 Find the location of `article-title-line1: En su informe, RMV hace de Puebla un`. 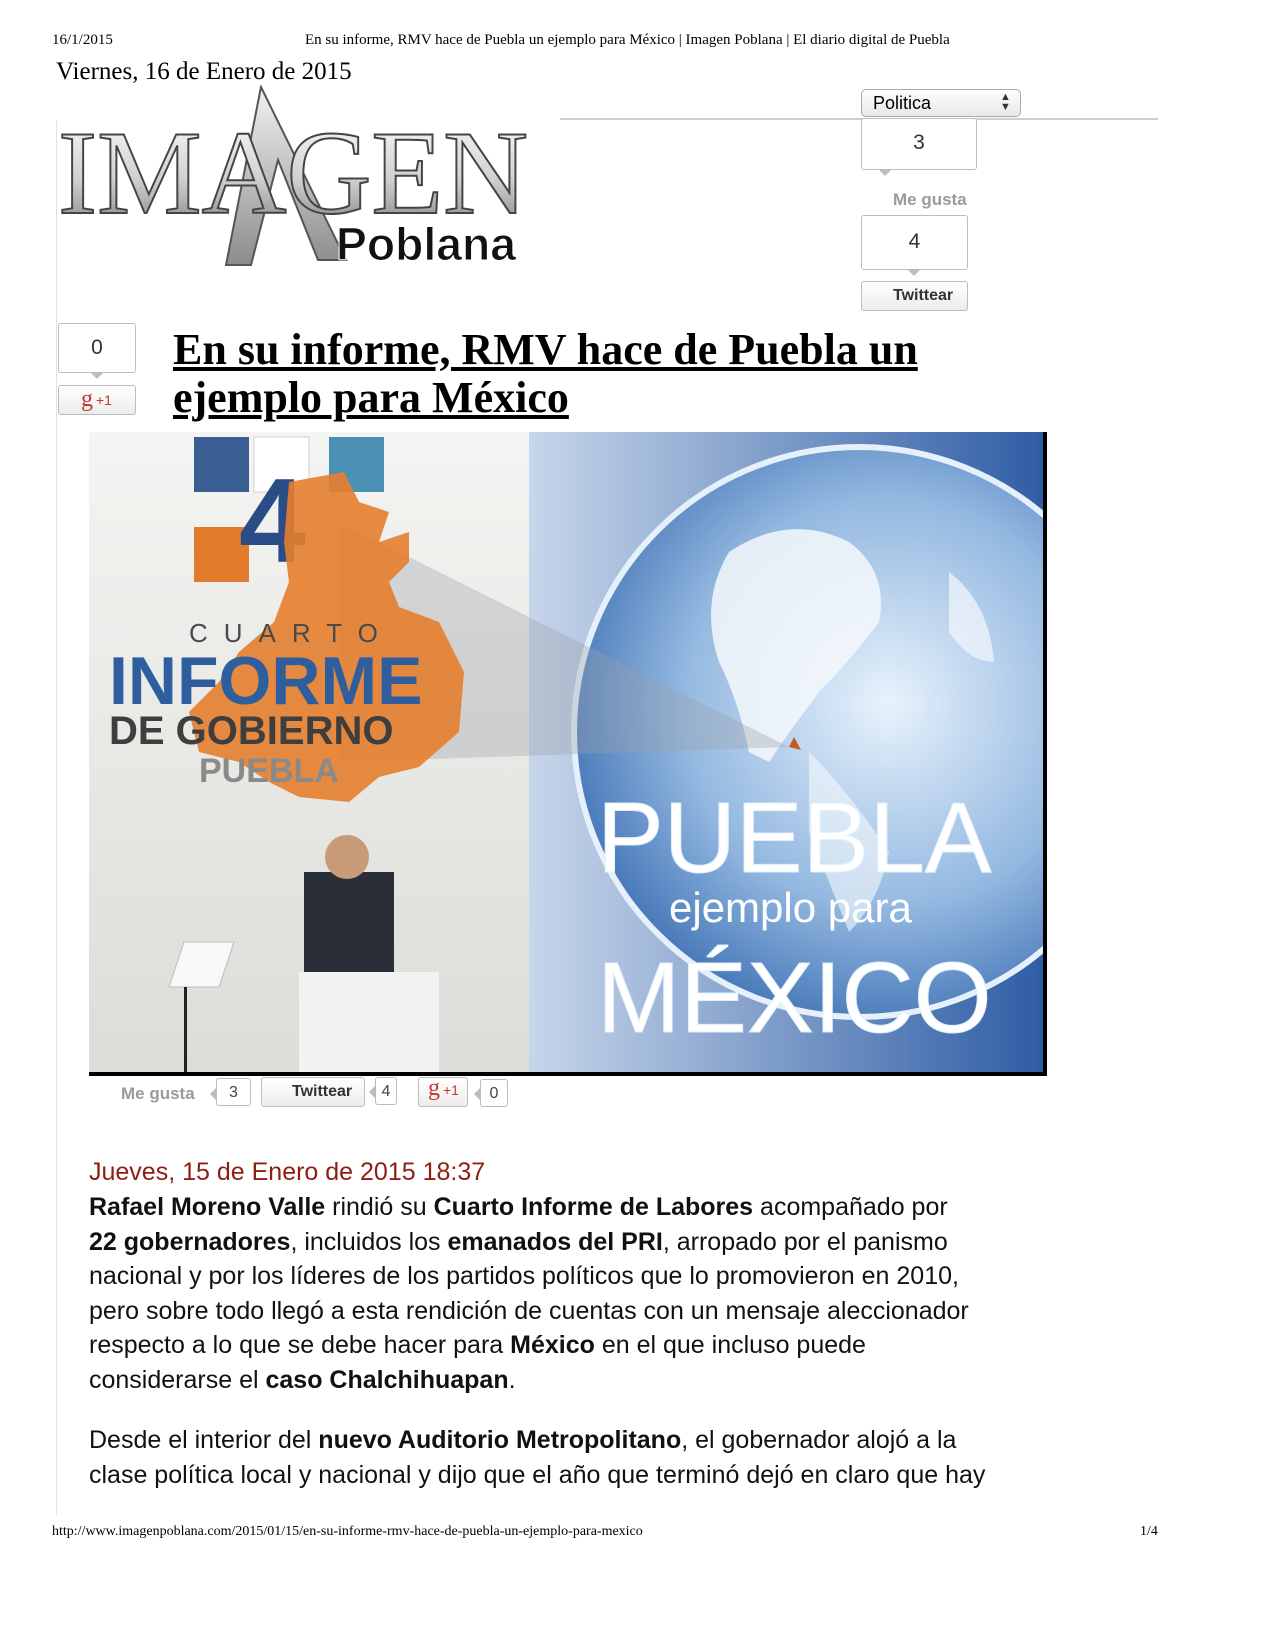

article-title-line1: En su informe, RMV hace de Puebla un is located at coordinates (545, 349).